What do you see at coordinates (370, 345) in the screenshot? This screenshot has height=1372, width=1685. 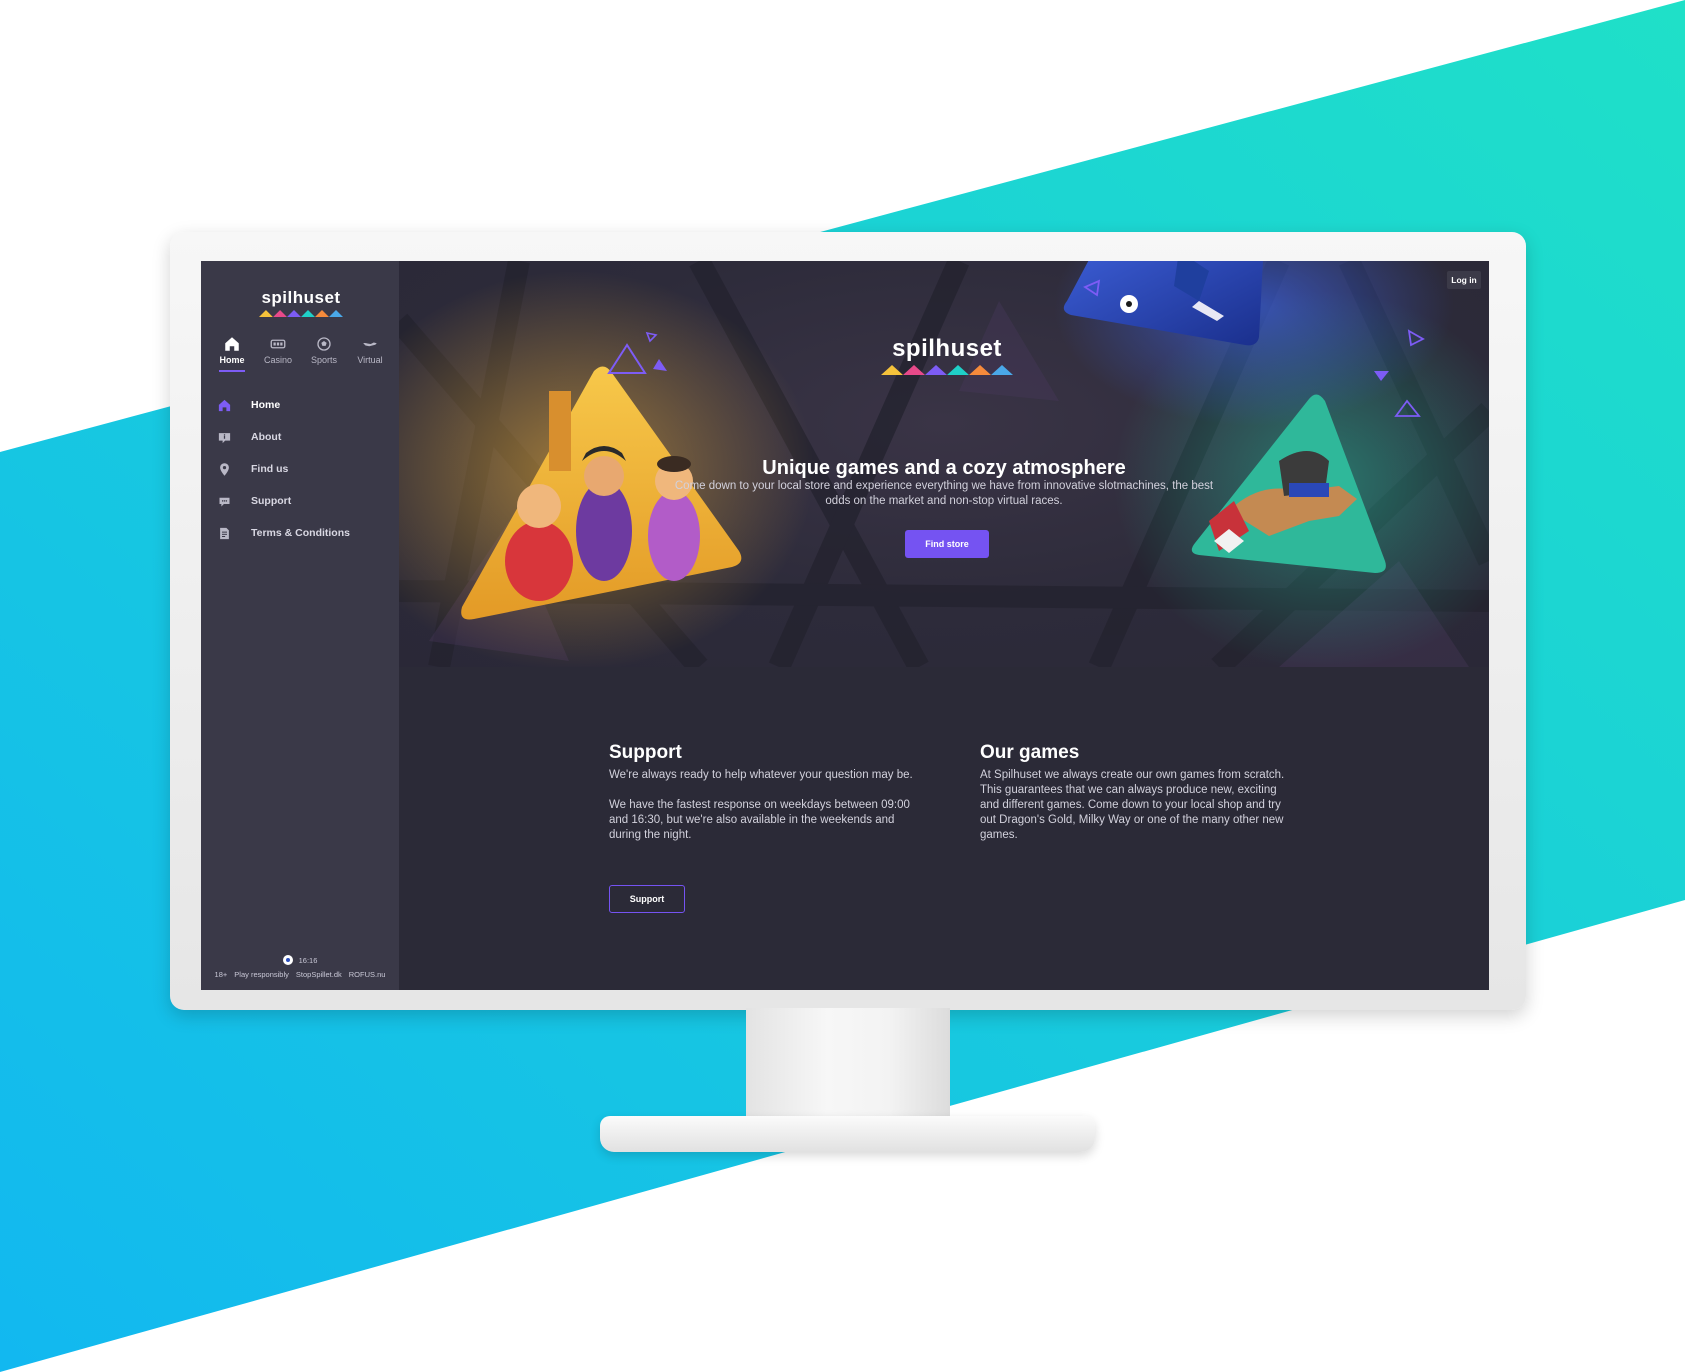 I see `racing-dog-icon` at bounding box center [370, 345].